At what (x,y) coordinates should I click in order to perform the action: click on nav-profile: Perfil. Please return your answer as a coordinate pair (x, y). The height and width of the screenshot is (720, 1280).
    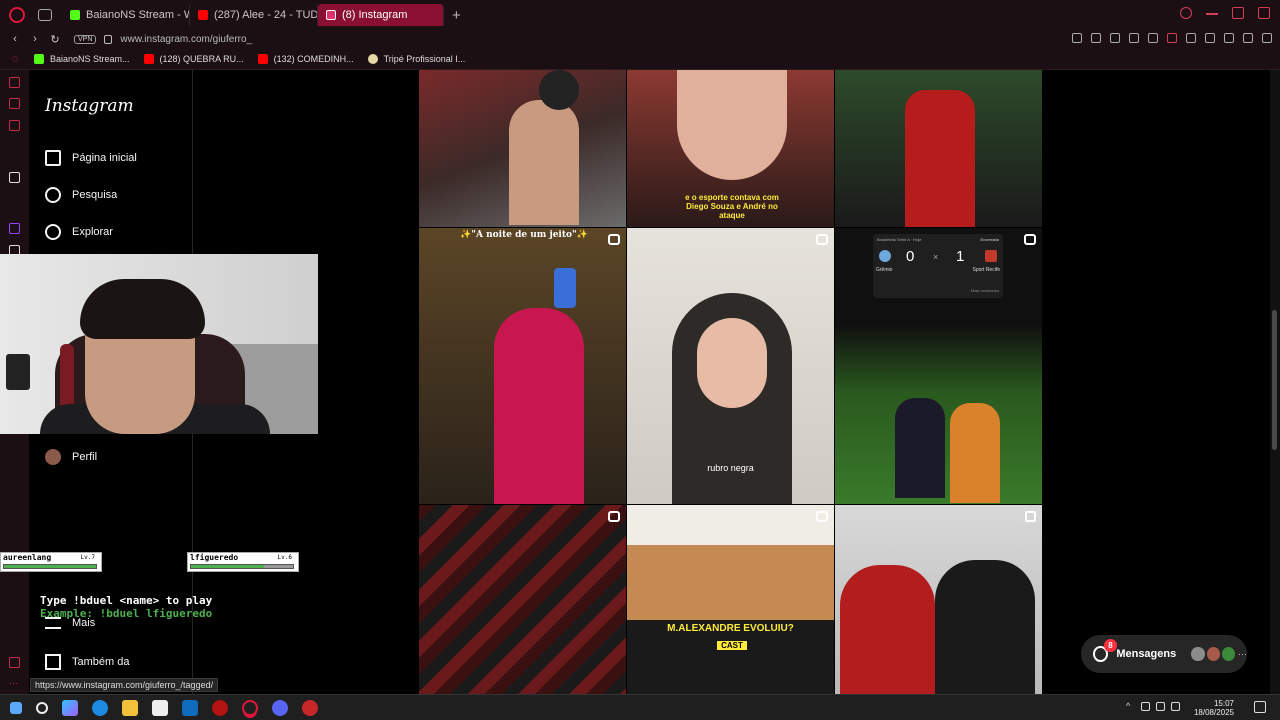
    Looking at the image, I should click on (71, 457).